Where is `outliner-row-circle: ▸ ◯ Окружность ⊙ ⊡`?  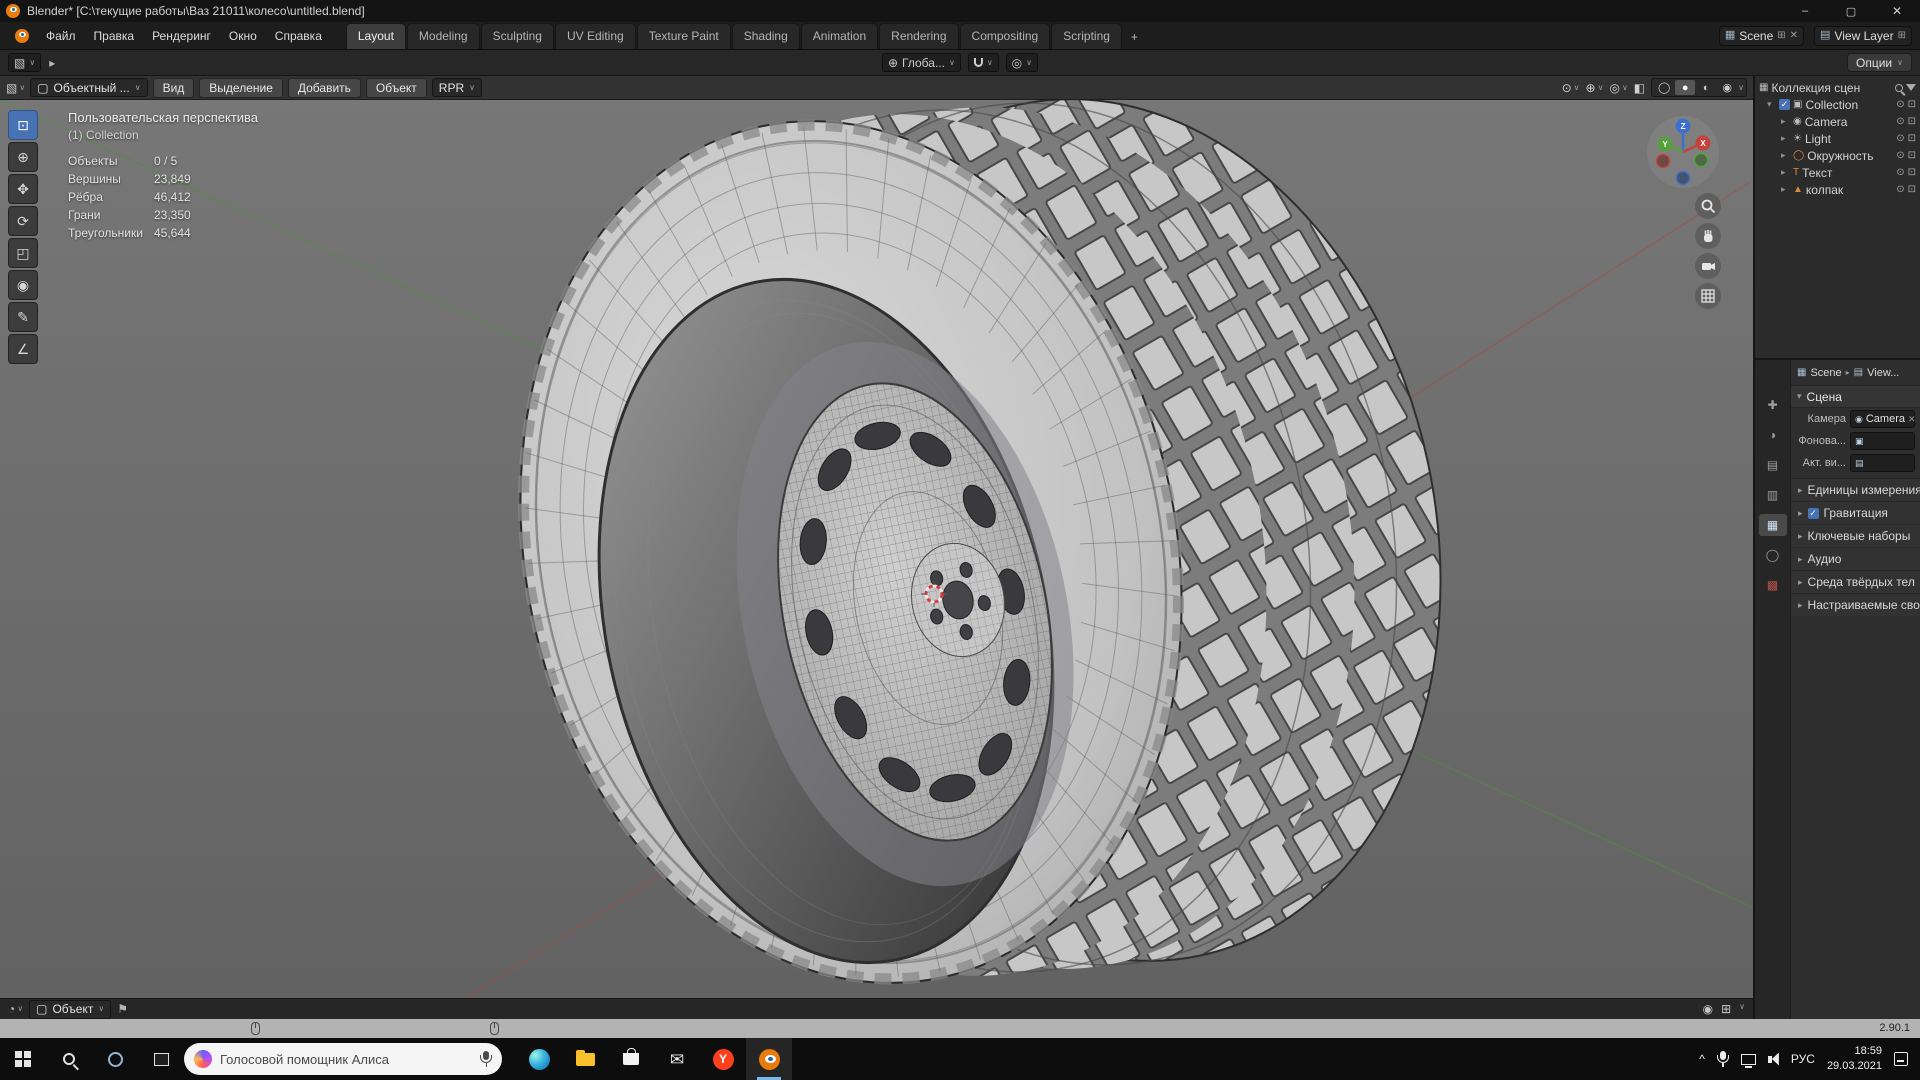 outliner-row-circle: ▸ ◯ Окружность ⊙ ⊡ is located at coordinates (1837, 155).